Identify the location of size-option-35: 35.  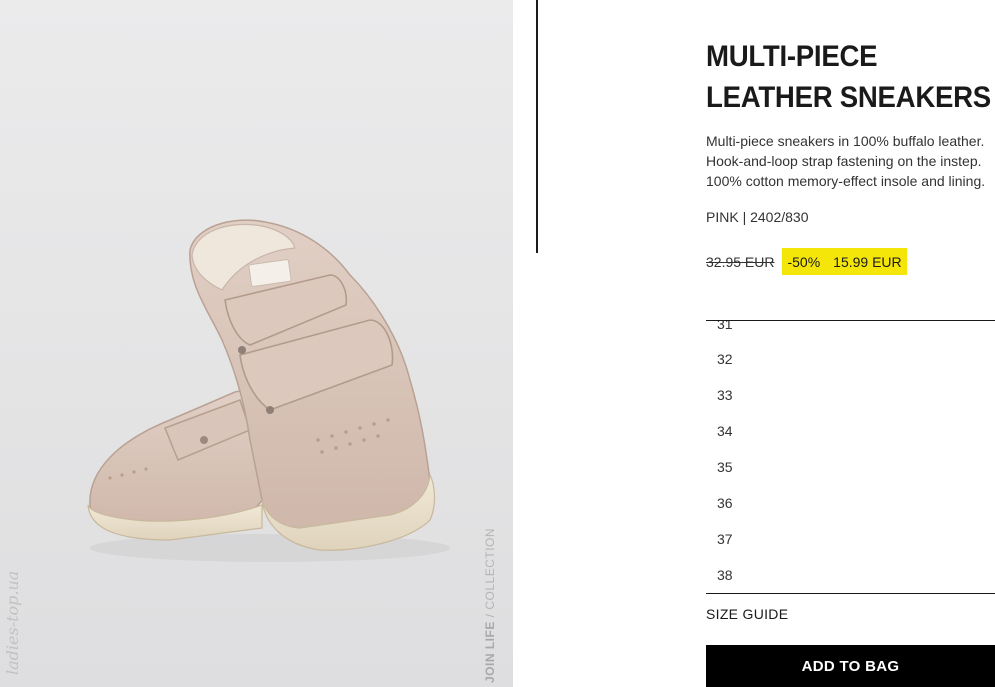
(725, 467).